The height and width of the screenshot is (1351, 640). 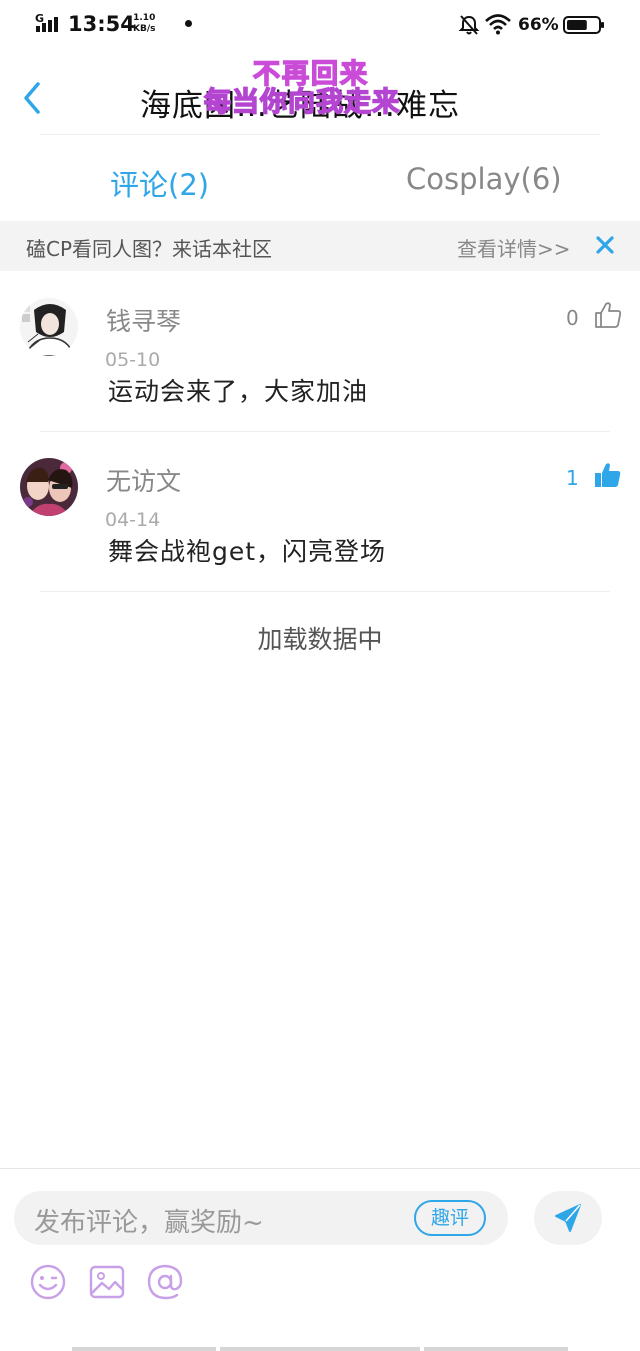 I want to click on banner-details-link: 查看详情>>, so click(x=514, y=247).